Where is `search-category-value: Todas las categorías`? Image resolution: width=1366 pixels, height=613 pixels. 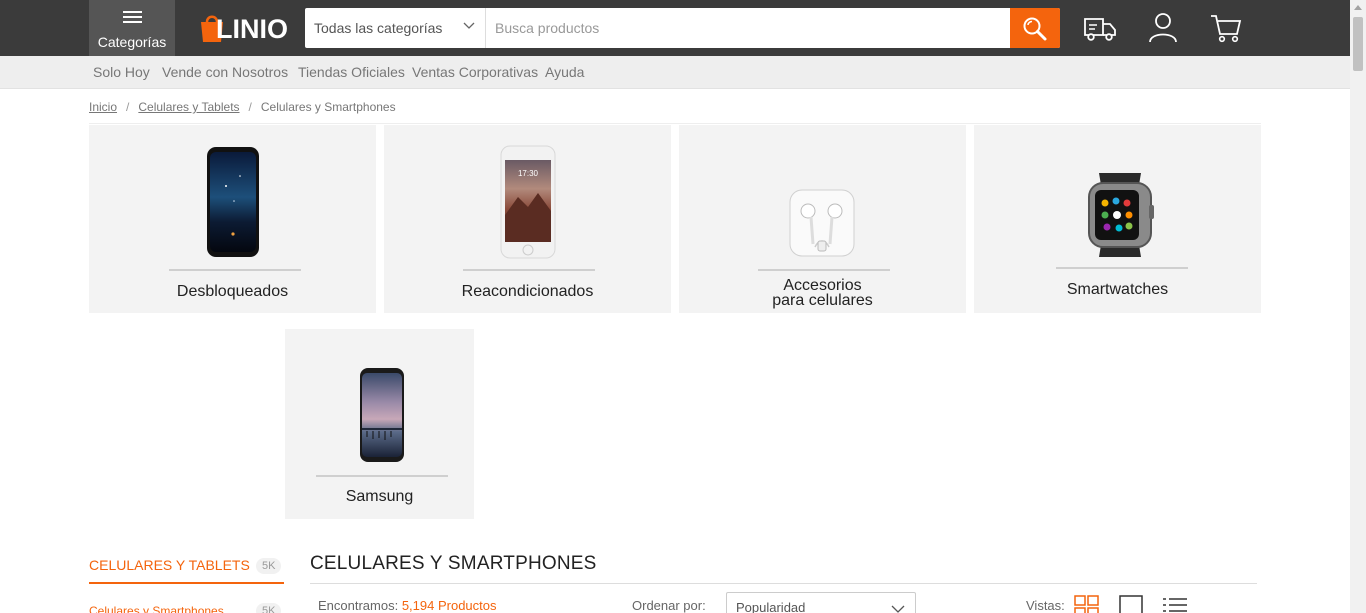 search-category-value: Todas las categorías is located at coordinates (378, 28).